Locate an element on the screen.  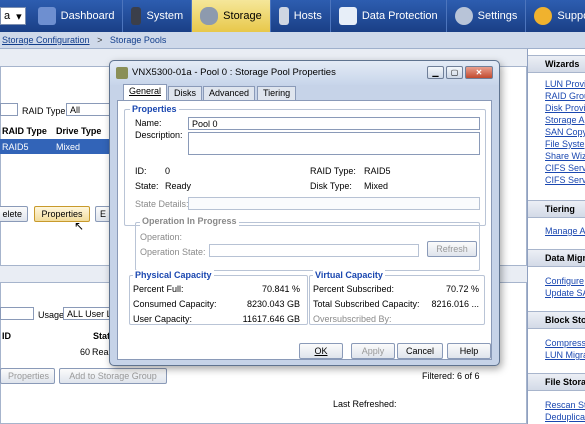
name-field: Pool 0 is located at coordinates (334, 123).